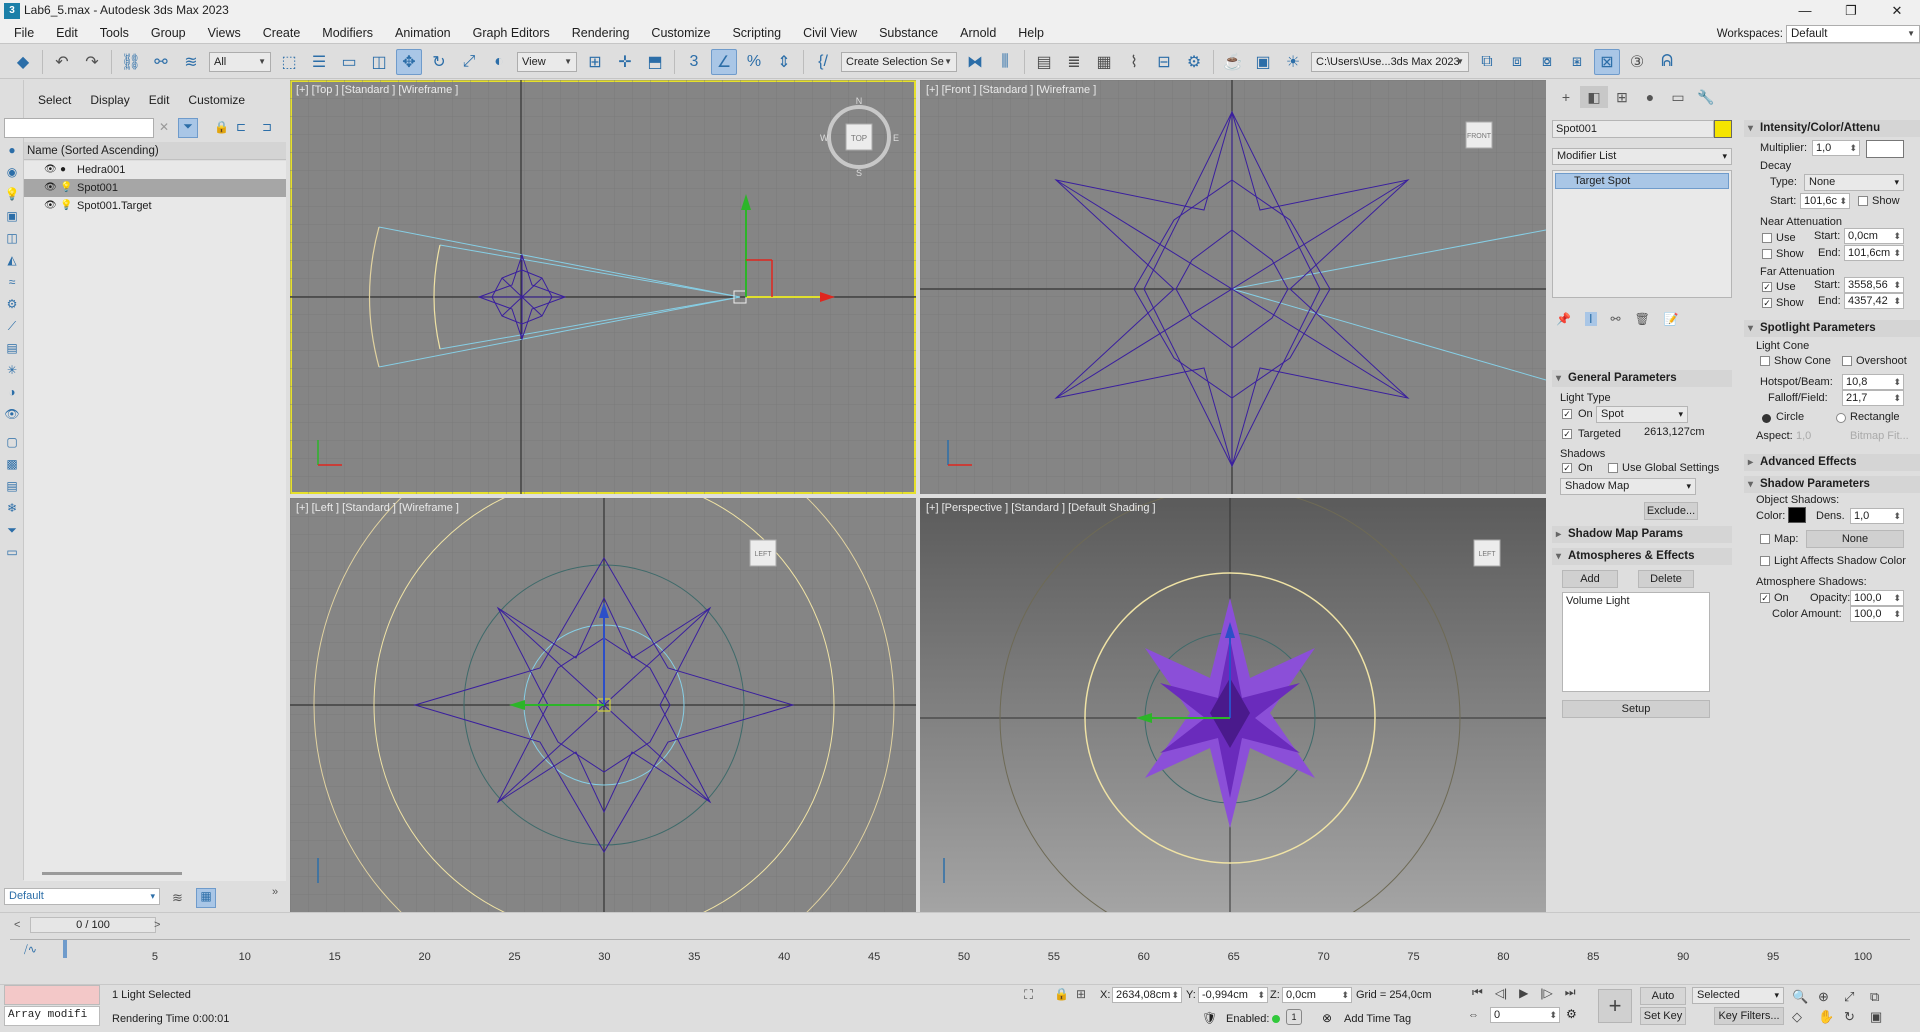  Describe the element at coordinates (859, 138) in the screenshot. I see `top-viewcube-face: TOP` at that location.